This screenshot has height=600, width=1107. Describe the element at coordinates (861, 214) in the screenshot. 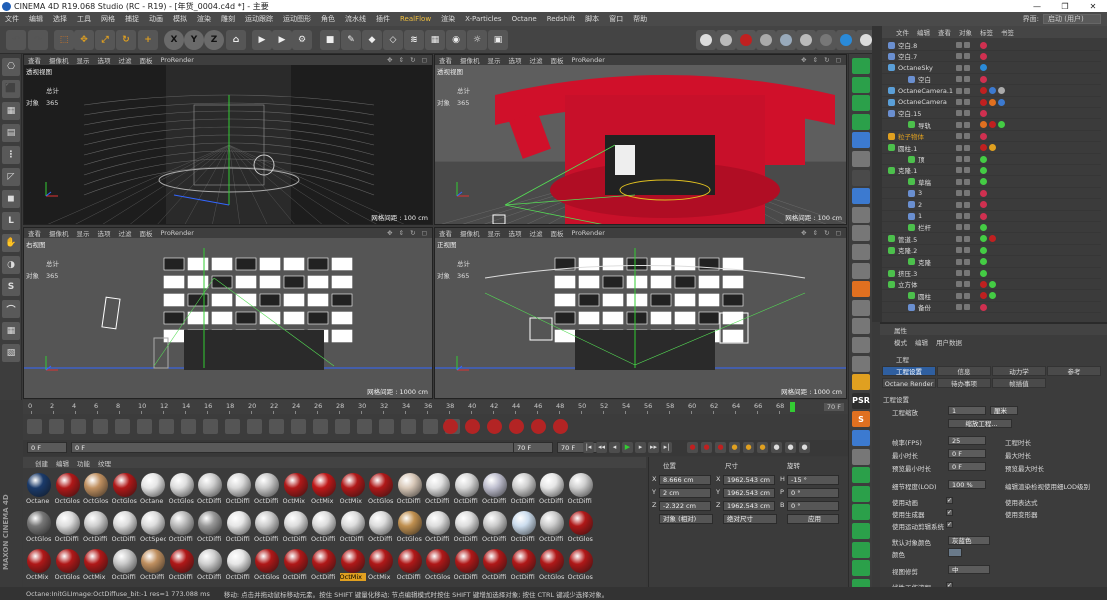

I see `bone-icon` at that location.